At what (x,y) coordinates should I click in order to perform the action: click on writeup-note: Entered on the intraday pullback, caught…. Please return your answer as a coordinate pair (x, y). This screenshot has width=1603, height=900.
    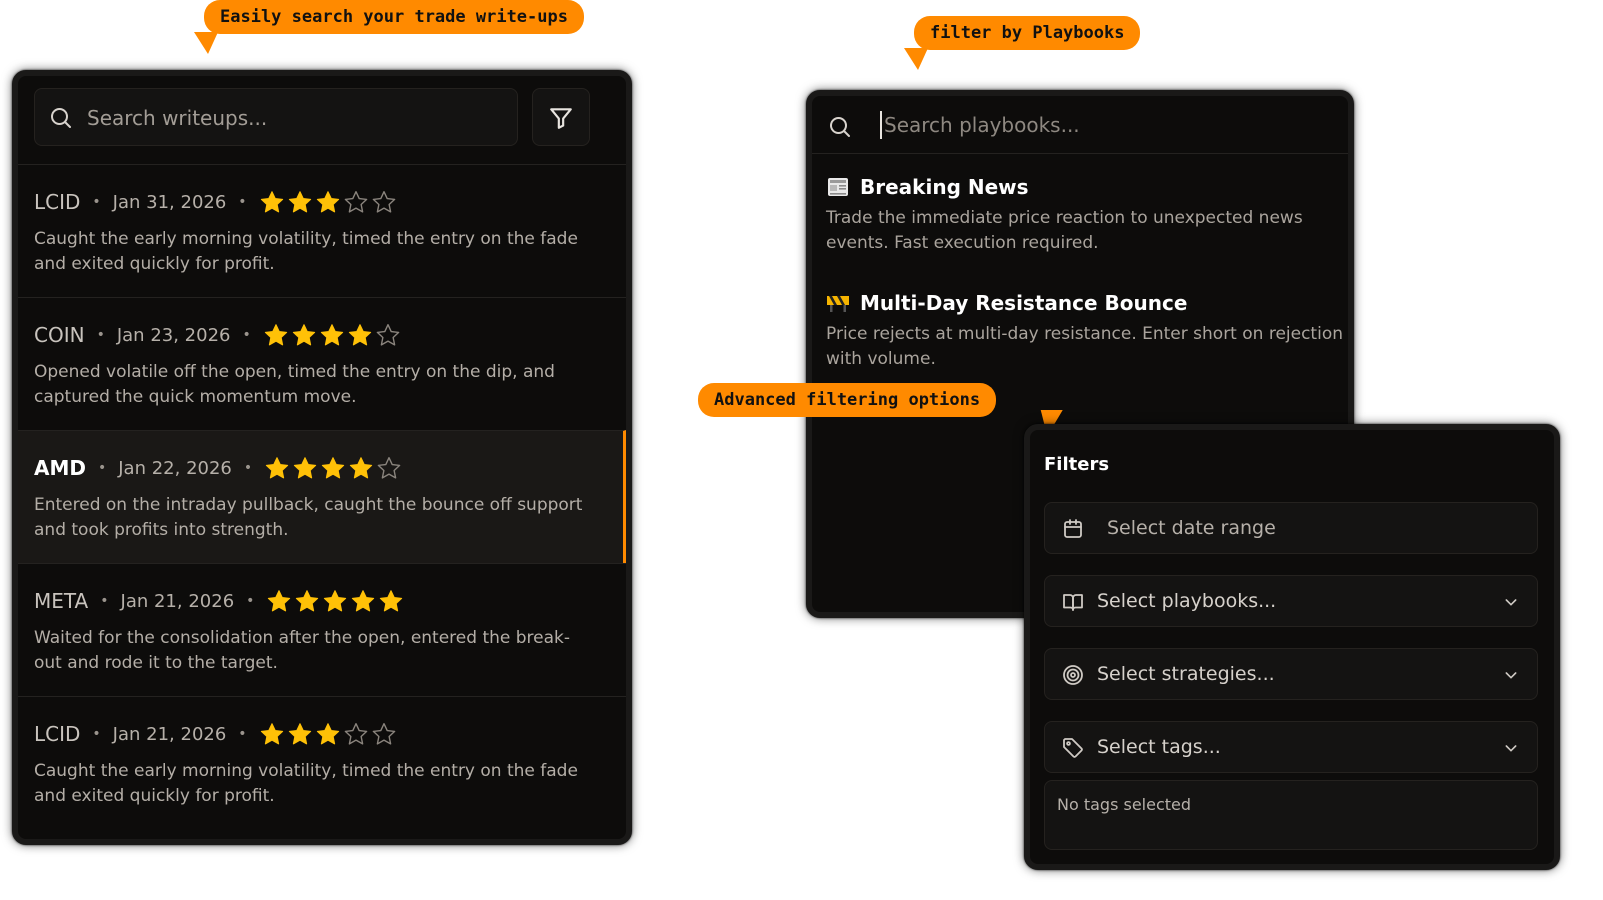
    Looking at the image, I should click on (308, 517).